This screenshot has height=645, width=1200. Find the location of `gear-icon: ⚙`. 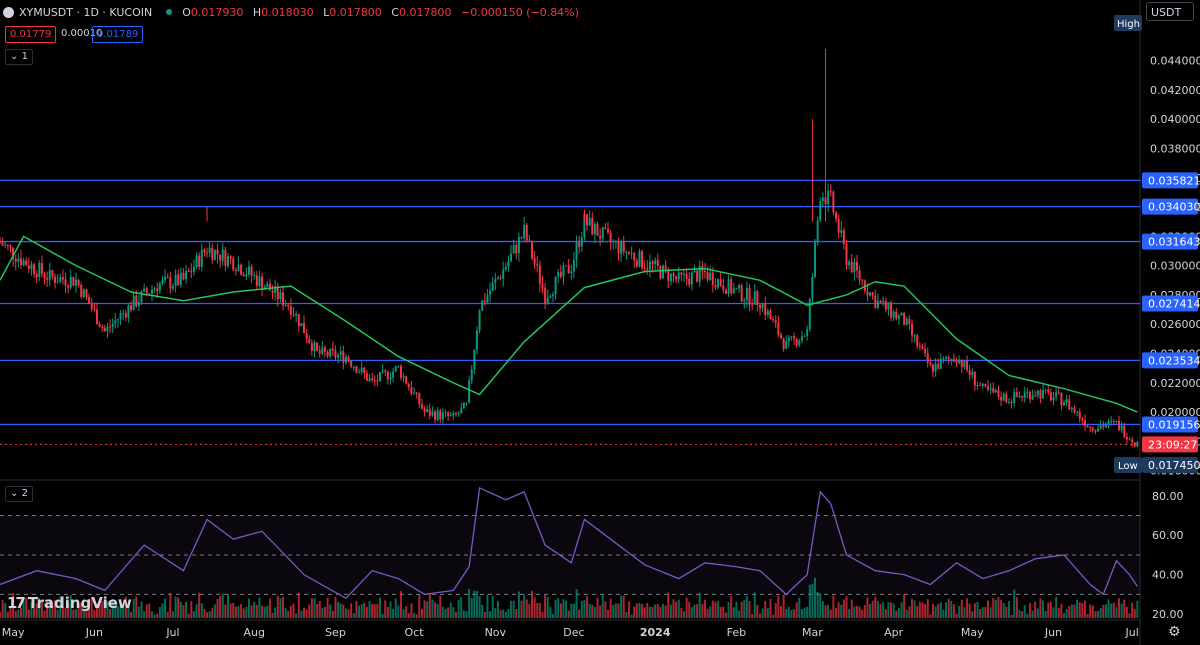

gear-icon: ⚙ is located at coordinates (1174, 632).